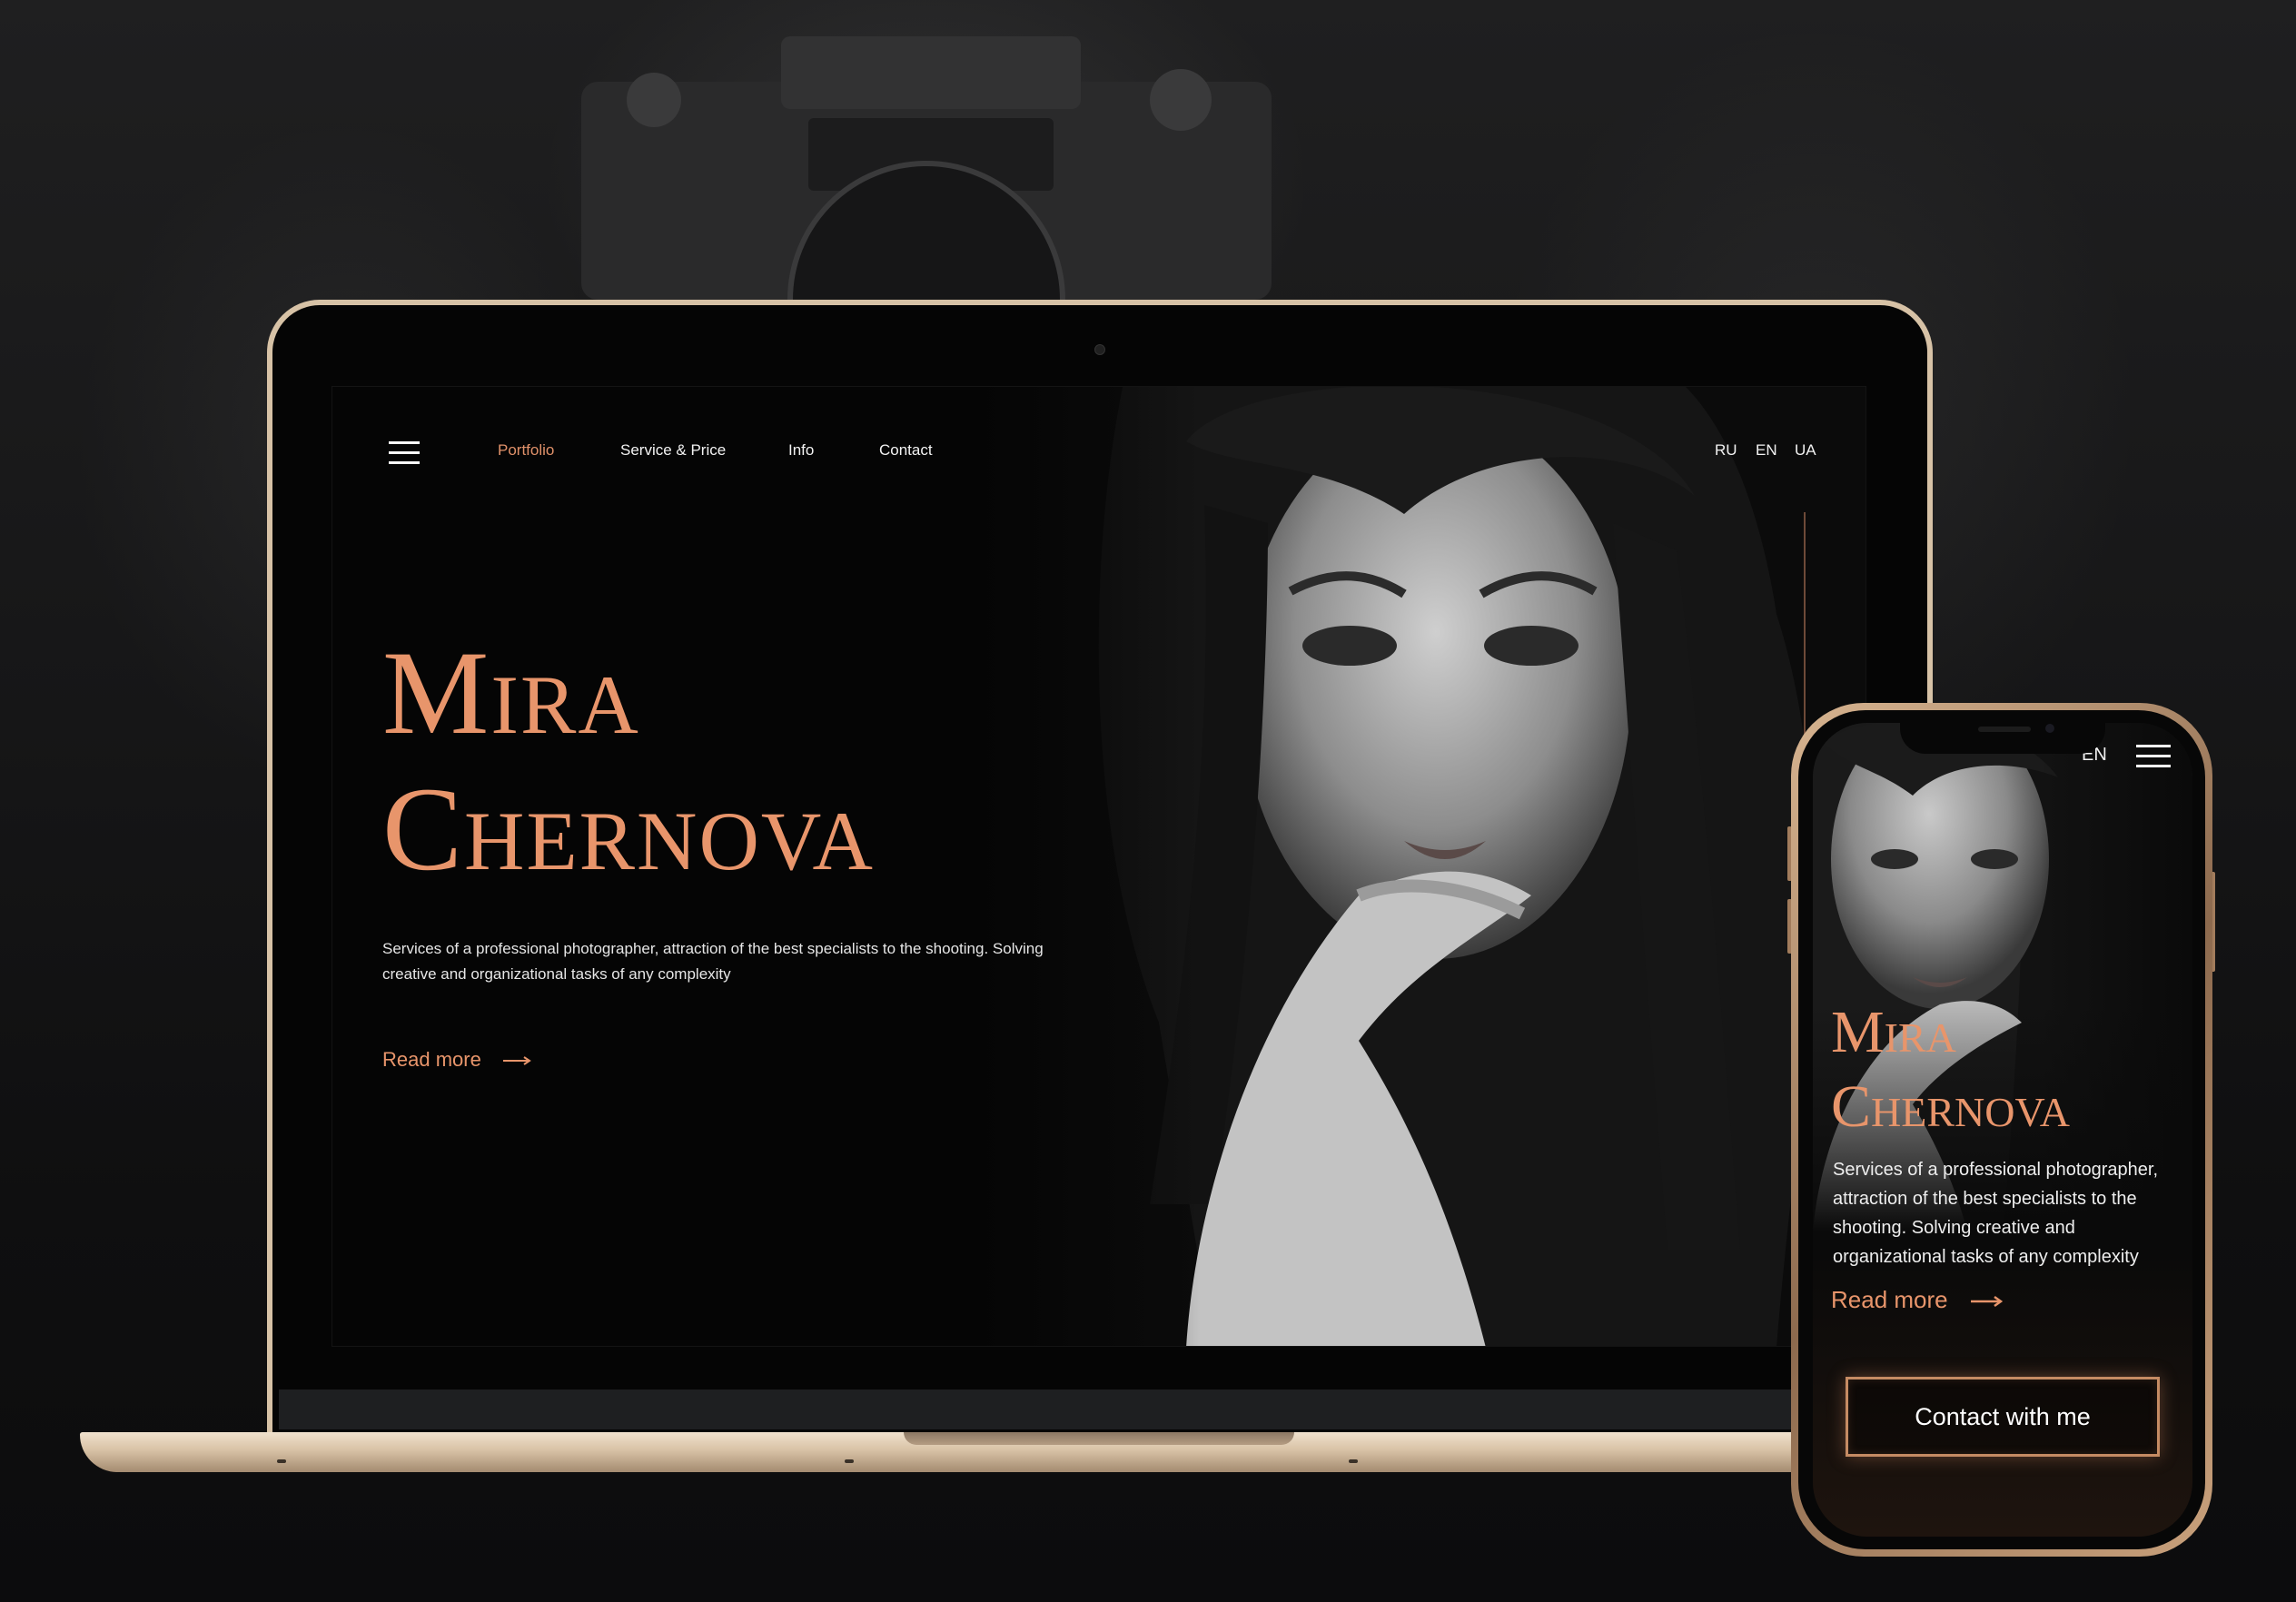  What do you see at coordinates (2049, 728) in the screenshot?
I see `phone-front-camera` at bounding box center [2049, 728].